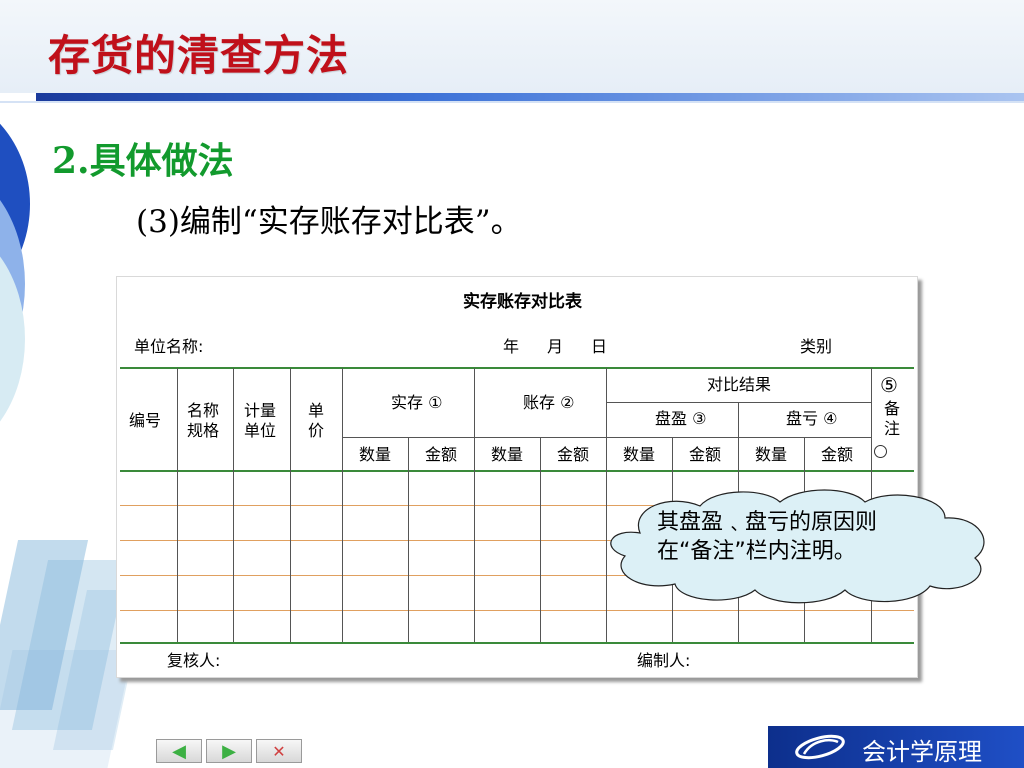 The width and height of the screenshot is (1024, 768). I want to click on header-measure: 计量, so click(260, 410).